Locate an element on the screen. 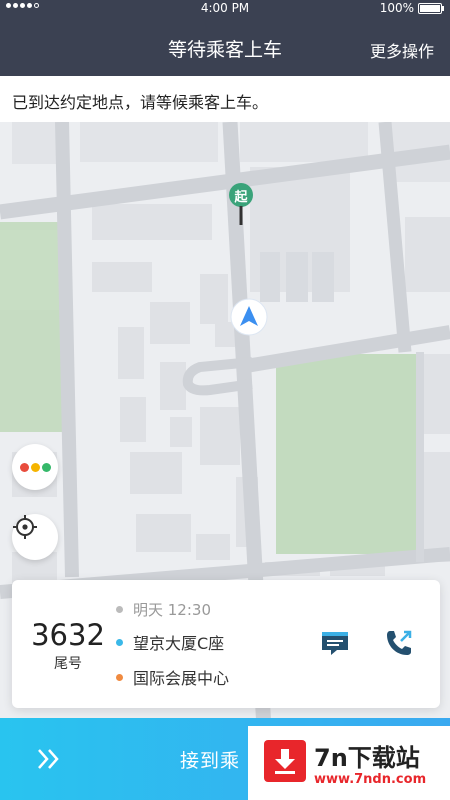 This screenshot has height=800, width=450. trip-start-row: 望京大厦C座 is located at coordinates (170, 642).